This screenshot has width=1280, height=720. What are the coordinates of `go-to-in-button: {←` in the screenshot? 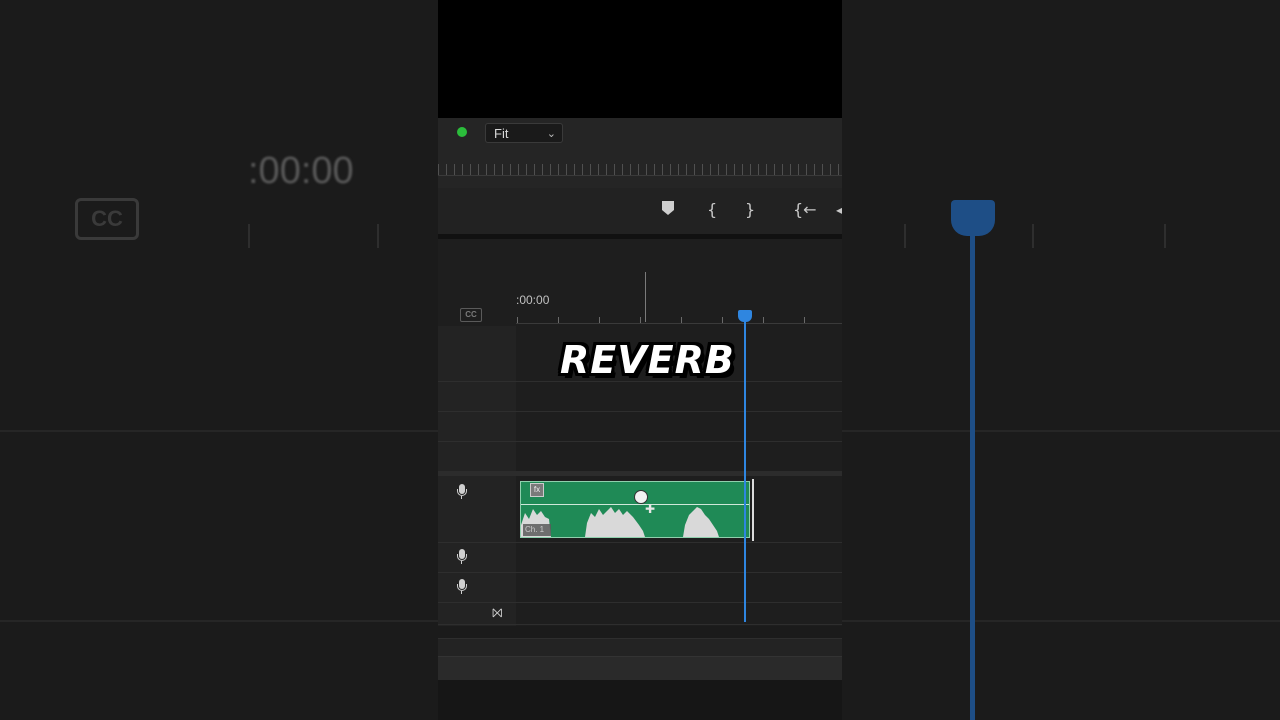 It's located at (805, 209).